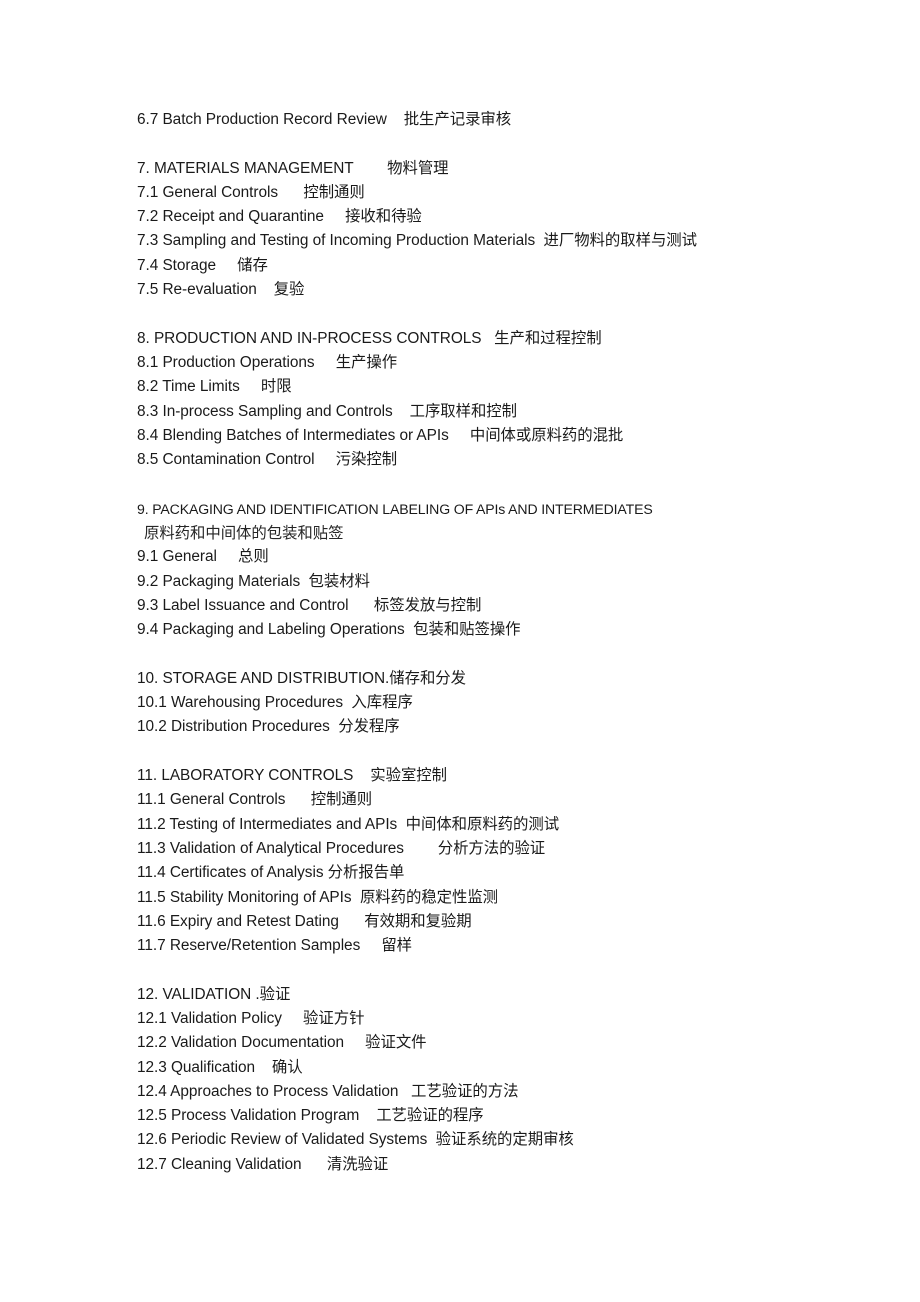 The width and height of the screenshot is (920, 1302). I want to click on toc-entry: 8.1 Production Operations 生产操作, so click(267, 362).